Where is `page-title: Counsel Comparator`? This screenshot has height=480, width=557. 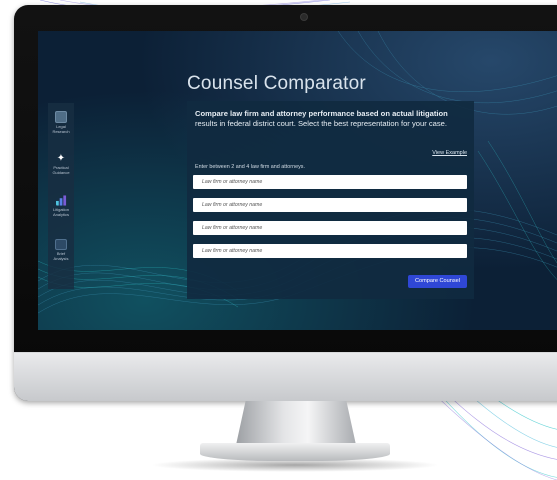
page-title: Counsel Comparator is located at coordinates (276, 83).